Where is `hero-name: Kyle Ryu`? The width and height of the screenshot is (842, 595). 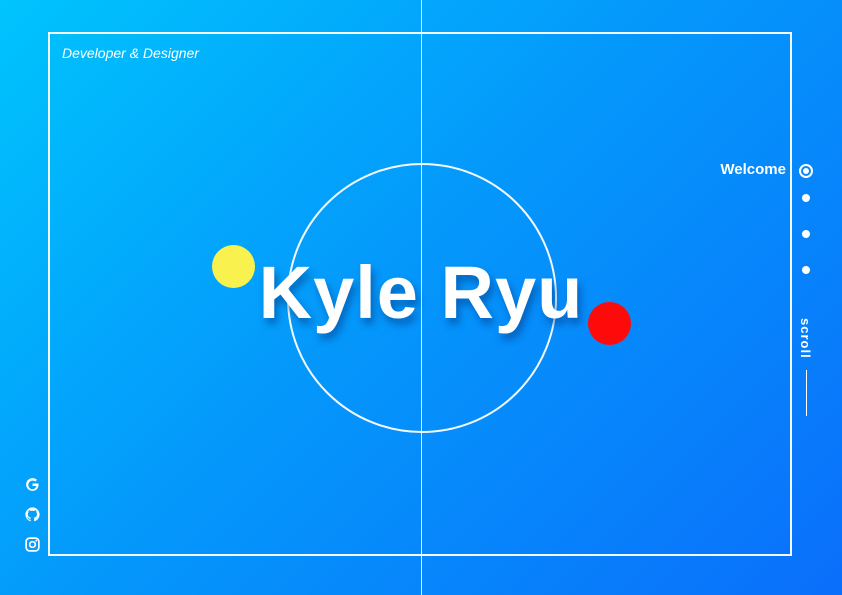
hero-name: Kyle Ryu is located at coordinates (421, 292).